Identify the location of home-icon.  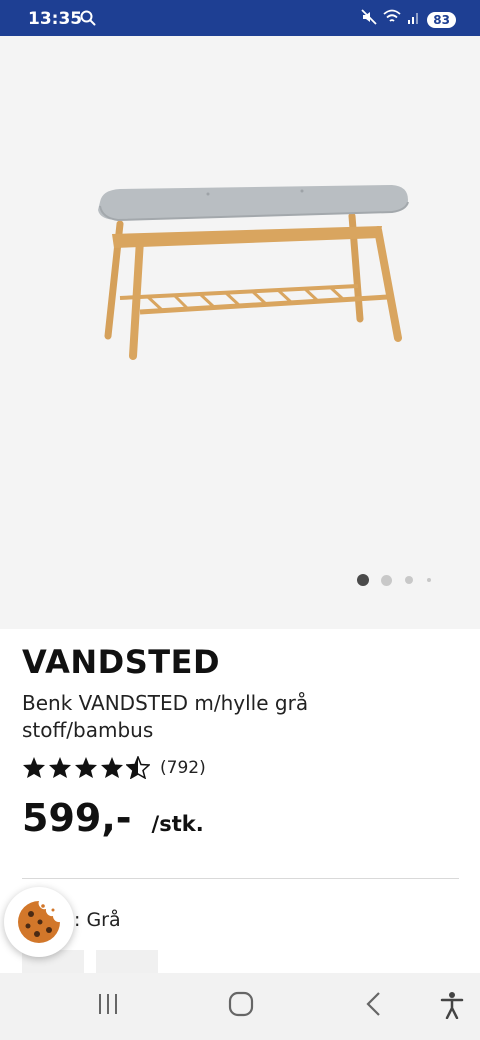
(241, 1006).